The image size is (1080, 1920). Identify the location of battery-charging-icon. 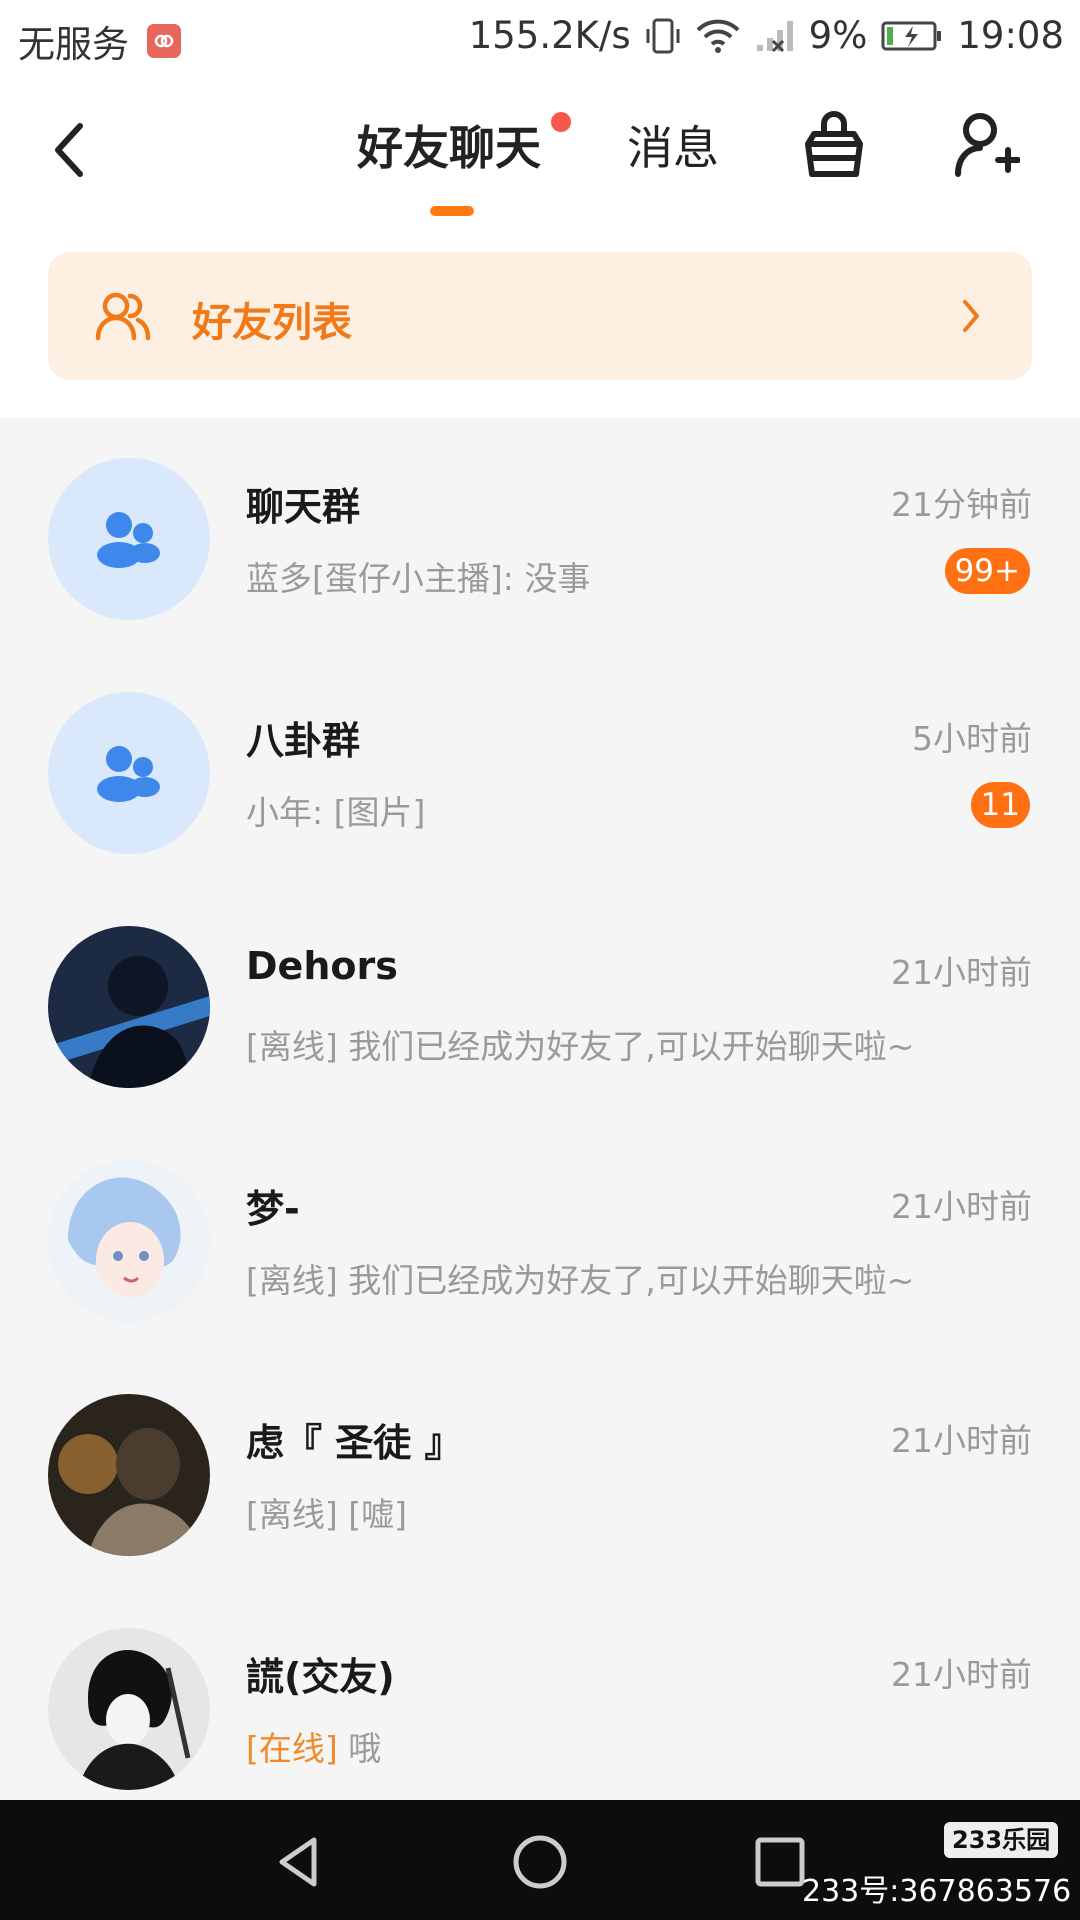
(912, 36).